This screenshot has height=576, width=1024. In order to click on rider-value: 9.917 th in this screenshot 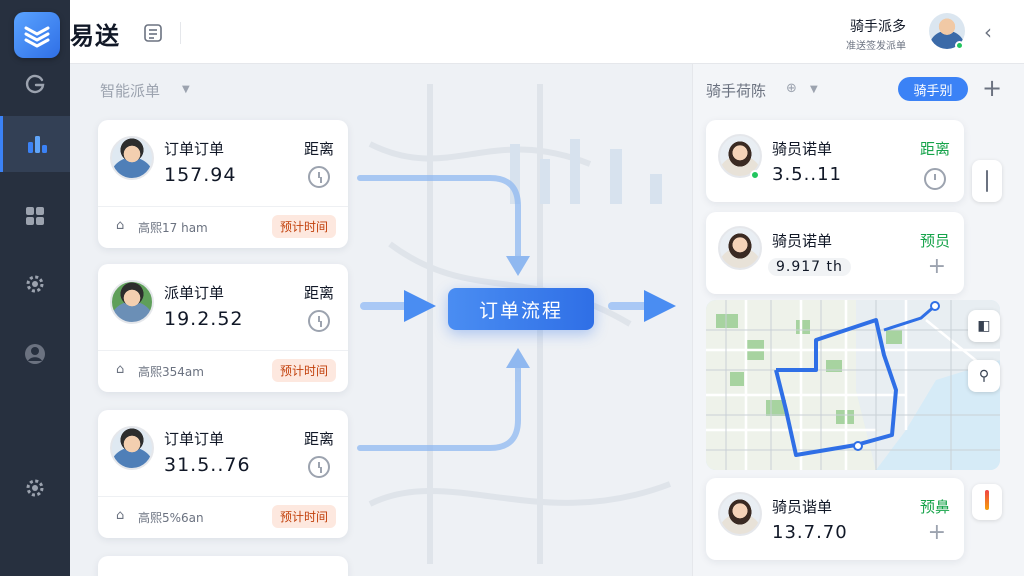, I will do `click(809, 267)`.